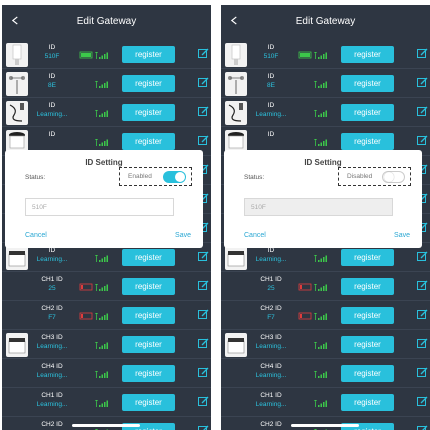 The width and height of the screenshot is (430, 430). I want to click on device-row: ID 8E register, so click(325, 83).